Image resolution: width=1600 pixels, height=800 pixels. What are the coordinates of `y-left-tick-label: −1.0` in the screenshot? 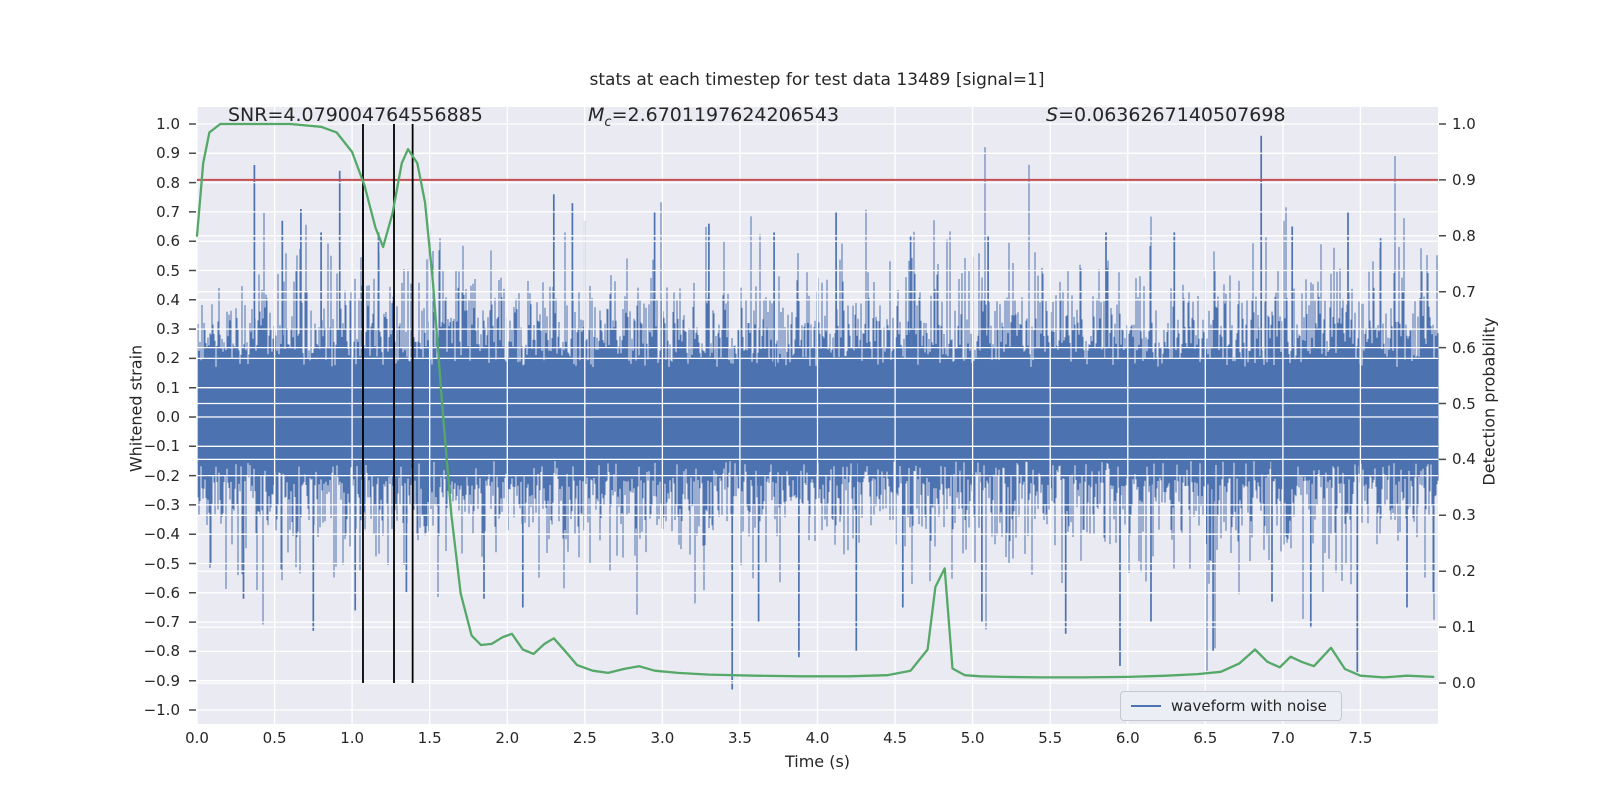 It's located at (161, 710).